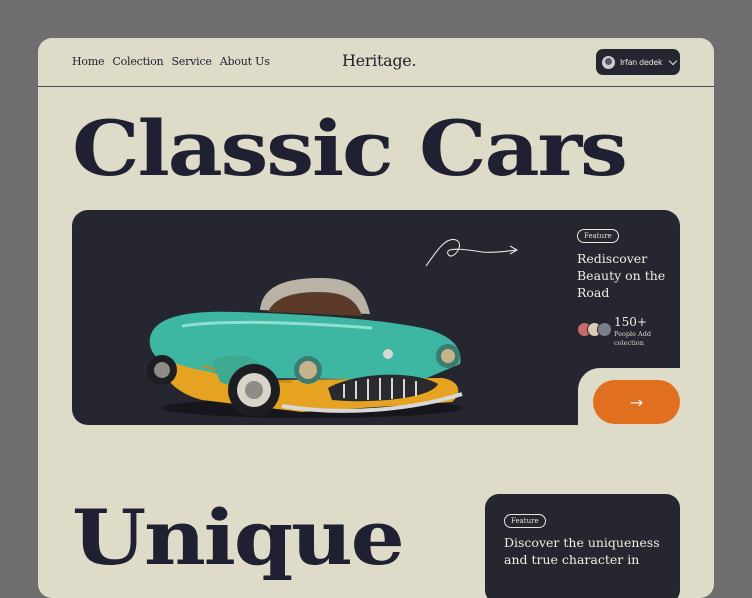 The width and height of the screenshot is (752, 598). Describe the element at coordinates (673, 60) in the screenshot. I see `chevron-down-icon` at that location.